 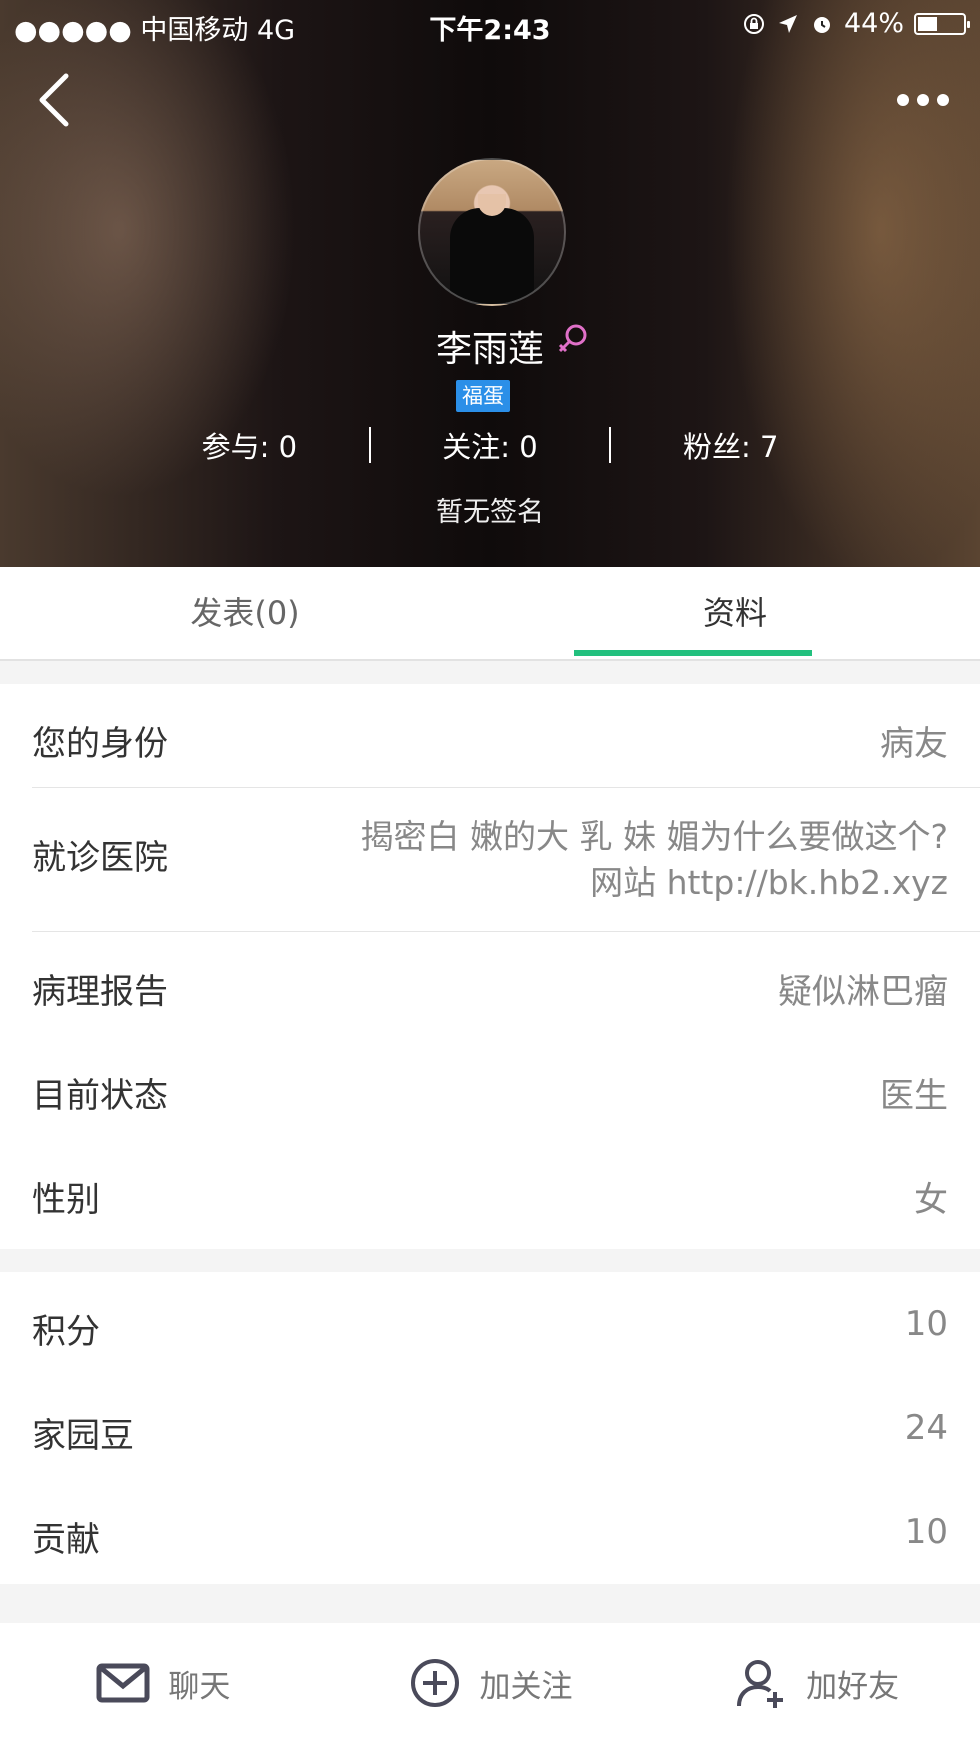 I want to click on stats-bar: 参与: 0 关注: 0 粉丝: 7, so click(x=490, y=445).